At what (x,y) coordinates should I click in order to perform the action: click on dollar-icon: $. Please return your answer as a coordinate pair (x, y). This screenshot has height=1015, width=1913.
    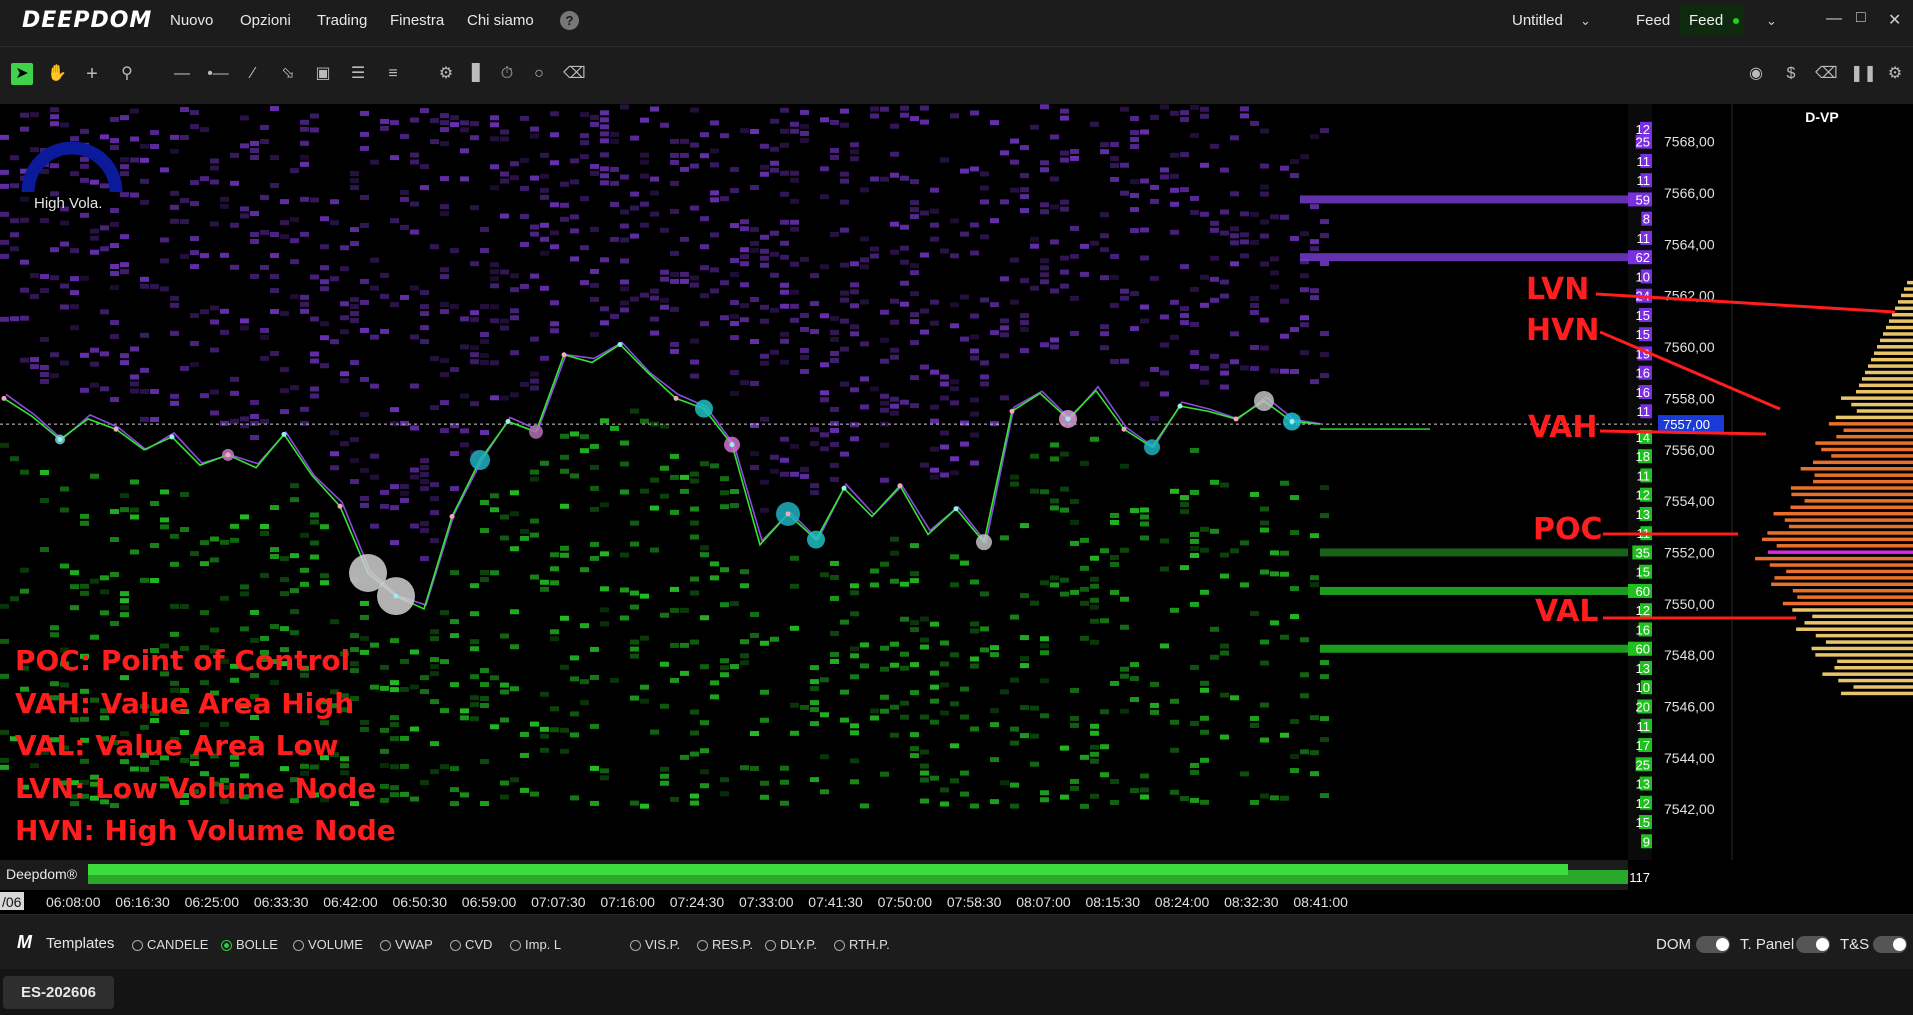
    Looking at the image, I should click on (1791, 74).